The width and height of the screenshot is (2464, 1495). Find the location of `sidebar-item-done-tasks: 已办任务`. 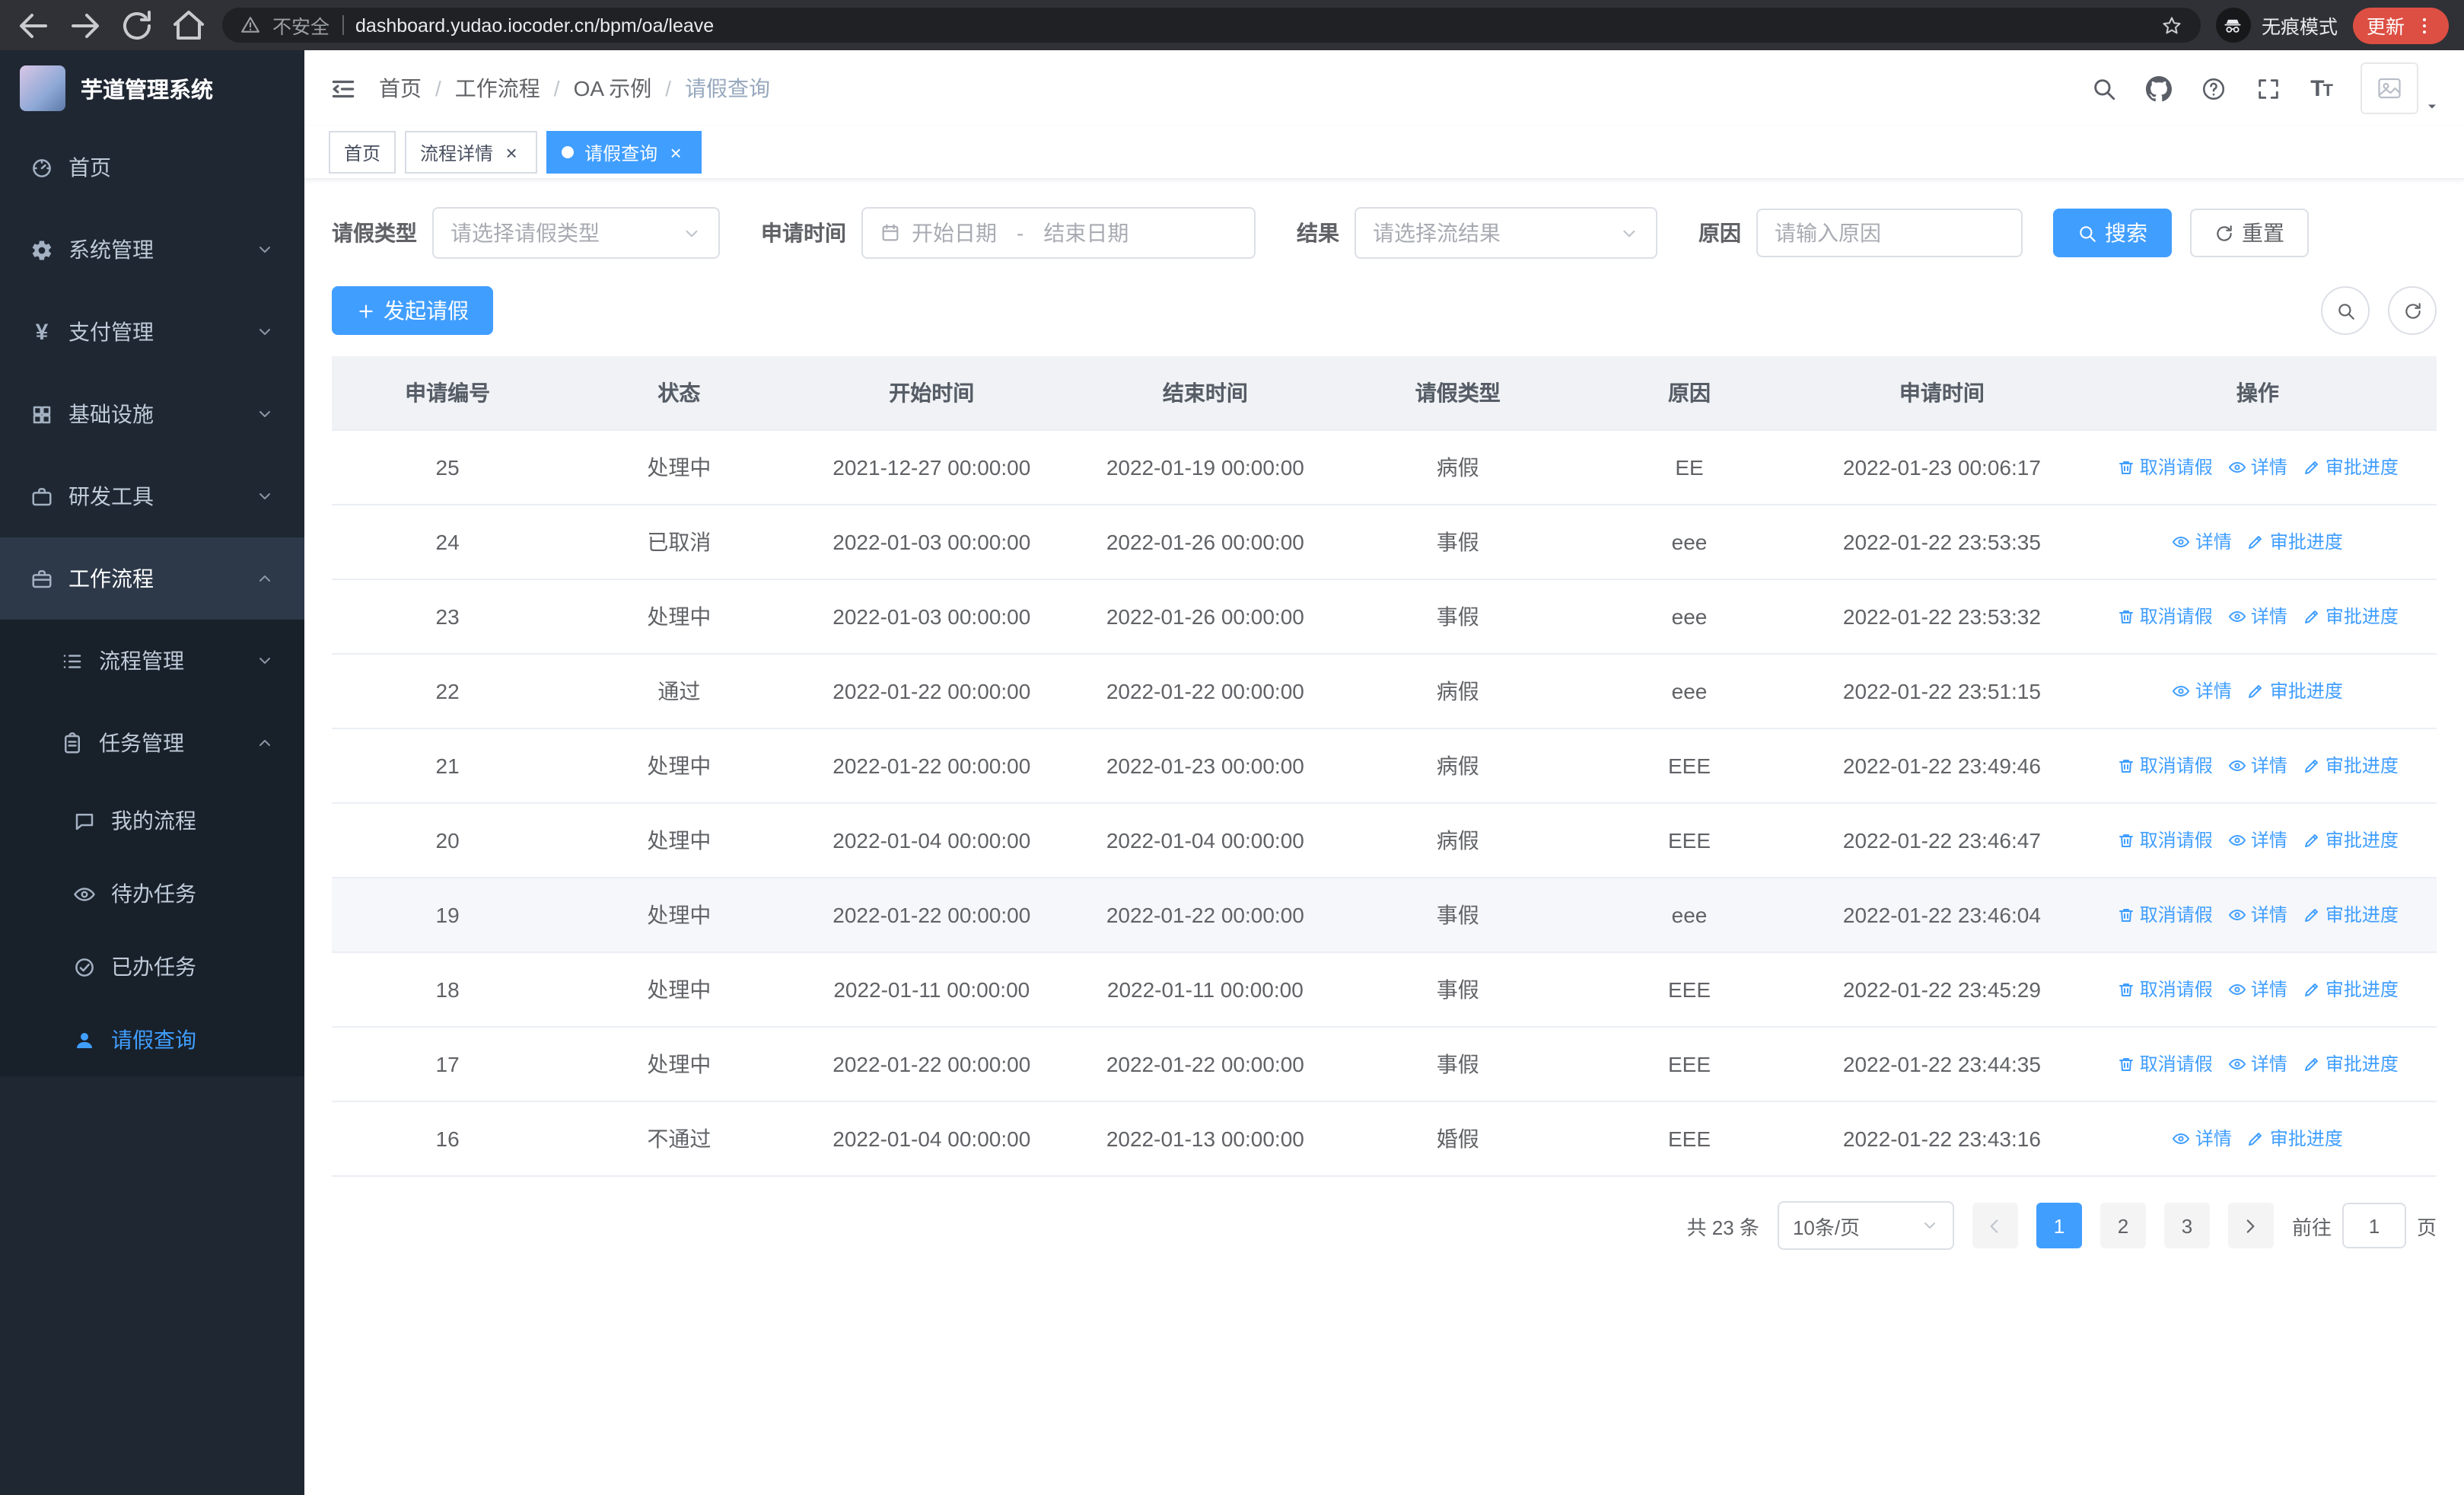

sidebar-item-done-tasks: 已办任务 is located at coordinates (152, 967).